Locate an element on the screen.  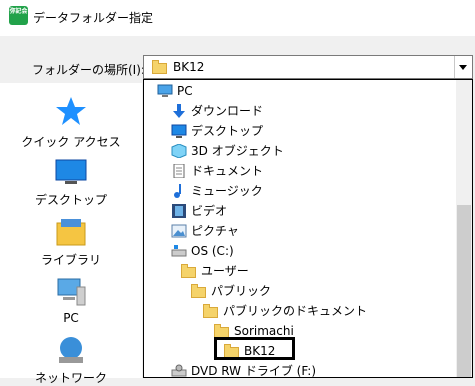
lookin-label: フォルダーの場所(I): is located at coordinates (88, 70).